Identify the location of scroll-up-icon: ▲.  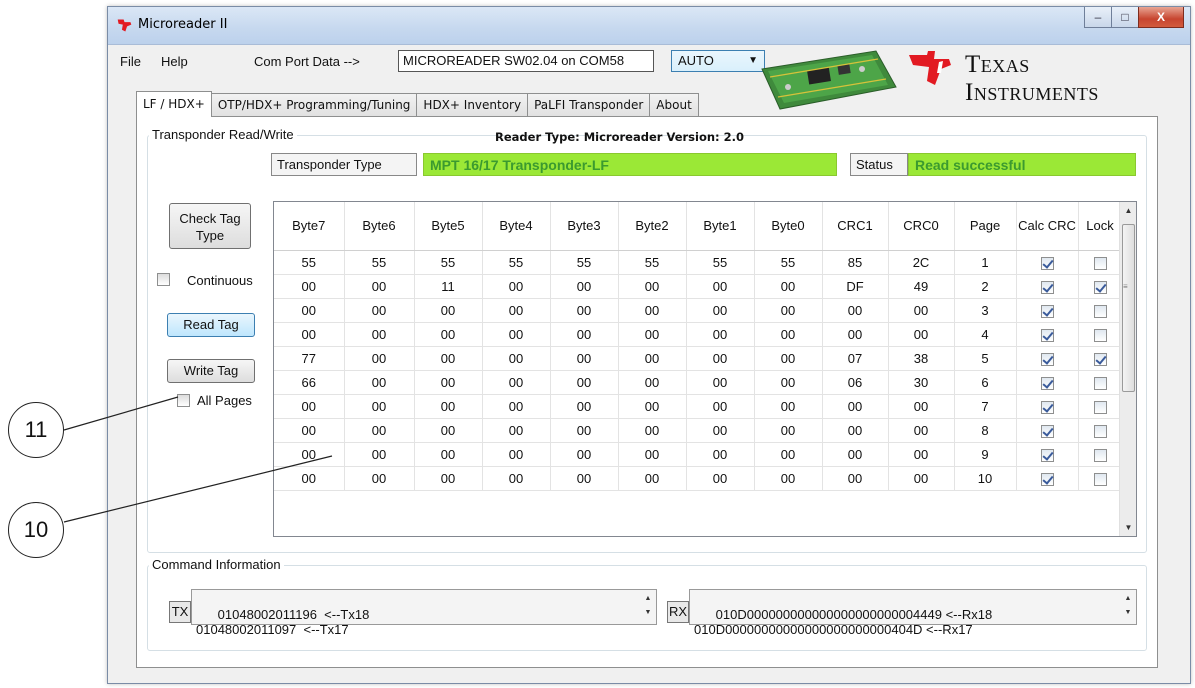
(1128, 210).